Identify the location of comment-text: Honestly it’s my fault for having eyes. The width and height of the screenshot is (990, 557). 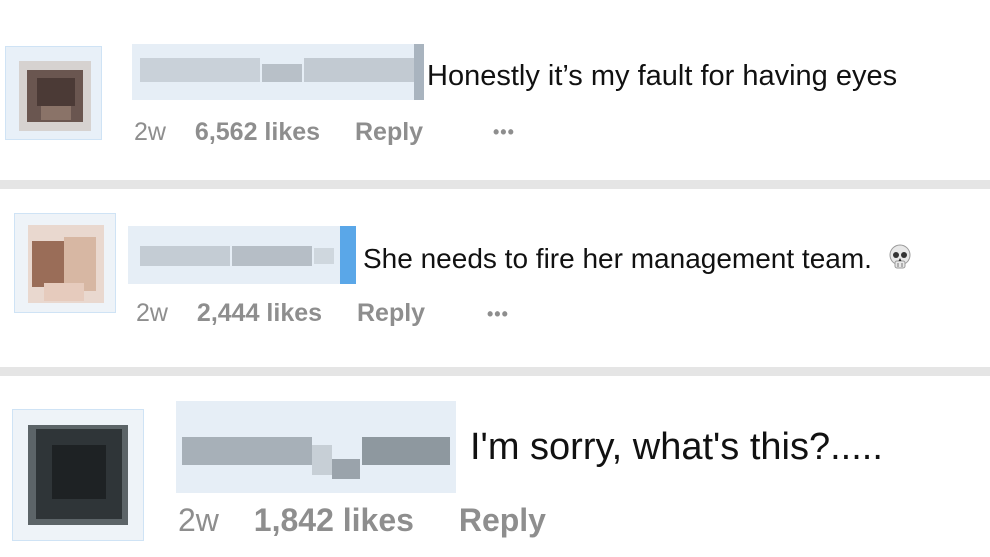
(662, 76).